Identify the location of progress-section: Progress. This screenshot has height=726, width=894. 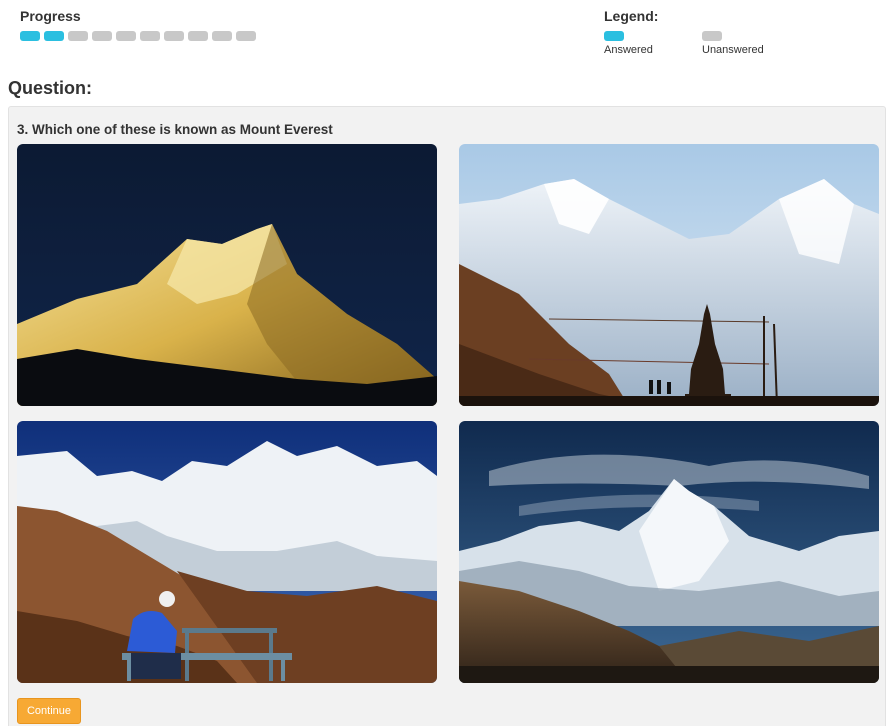
(138, 24).